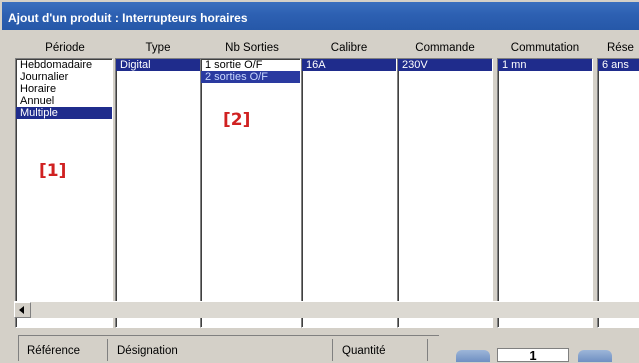  Describe the element at coordinates (53, 351) in the screenshot. I see `table-header-reference: Référence` at that location.